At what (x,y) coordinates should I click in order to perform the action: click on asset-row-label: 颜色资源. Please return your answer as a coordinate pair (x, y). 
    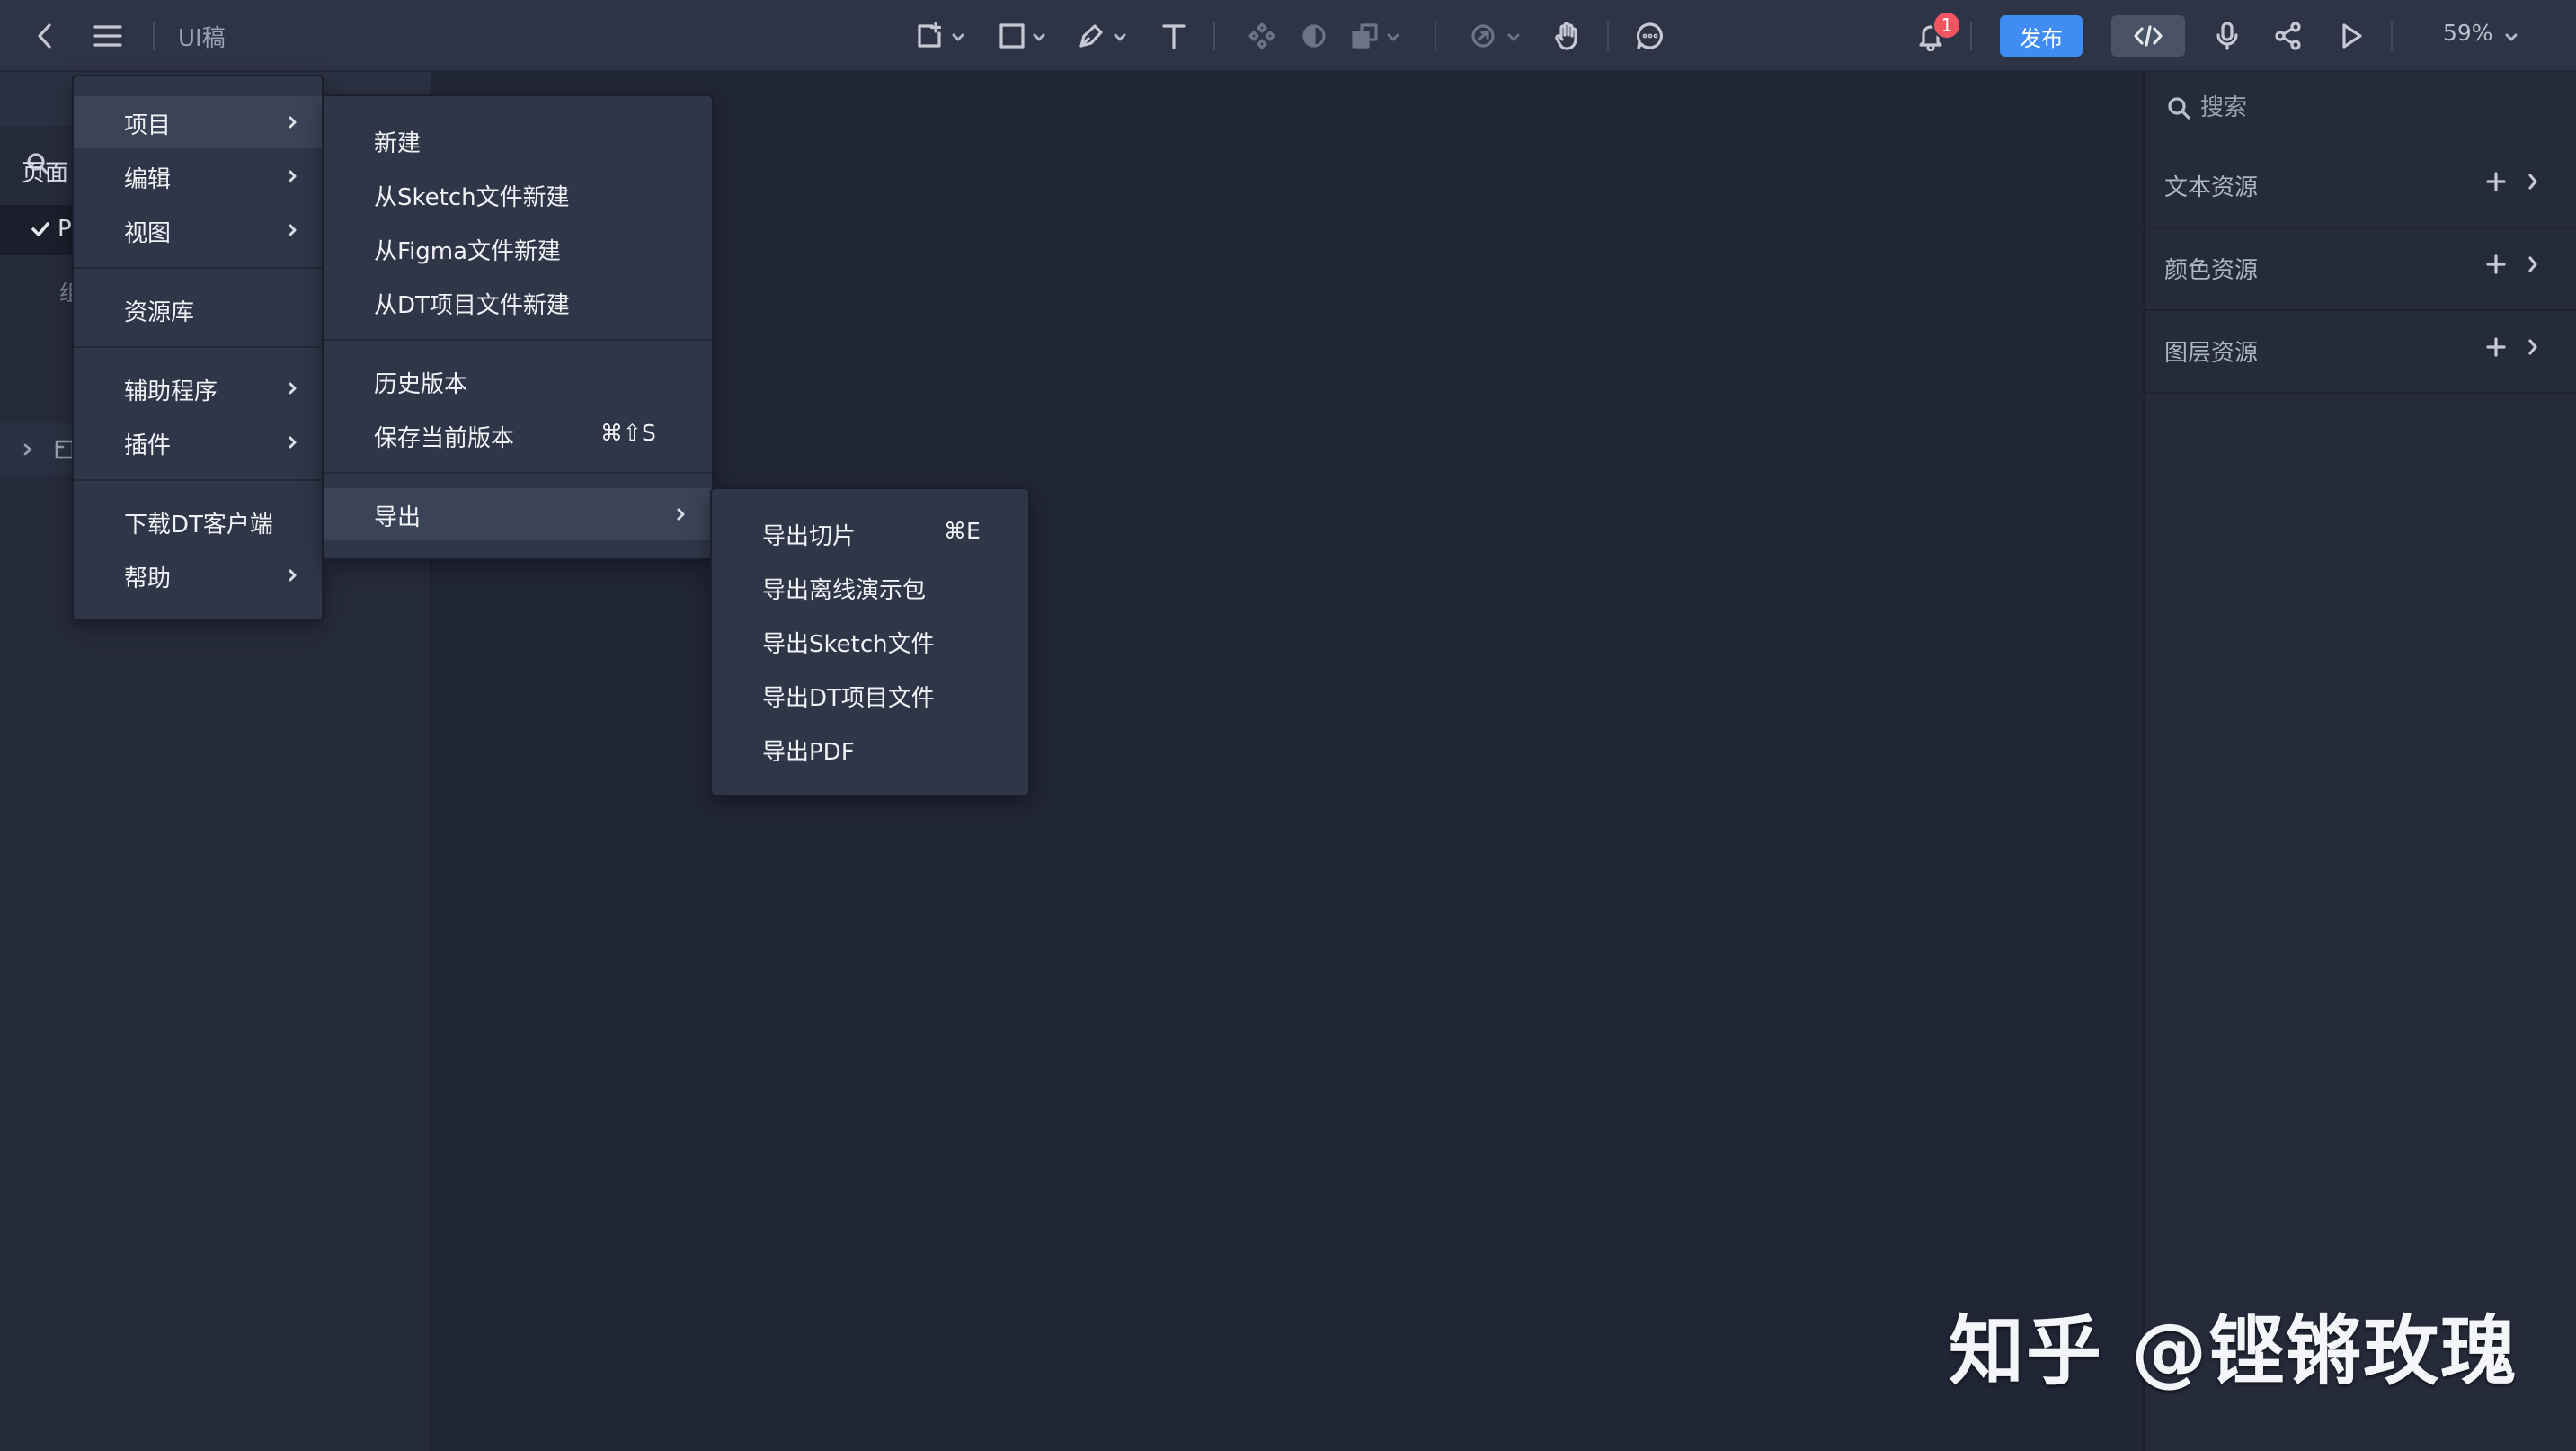
    Looking at the image, I should click on (2211, 270).